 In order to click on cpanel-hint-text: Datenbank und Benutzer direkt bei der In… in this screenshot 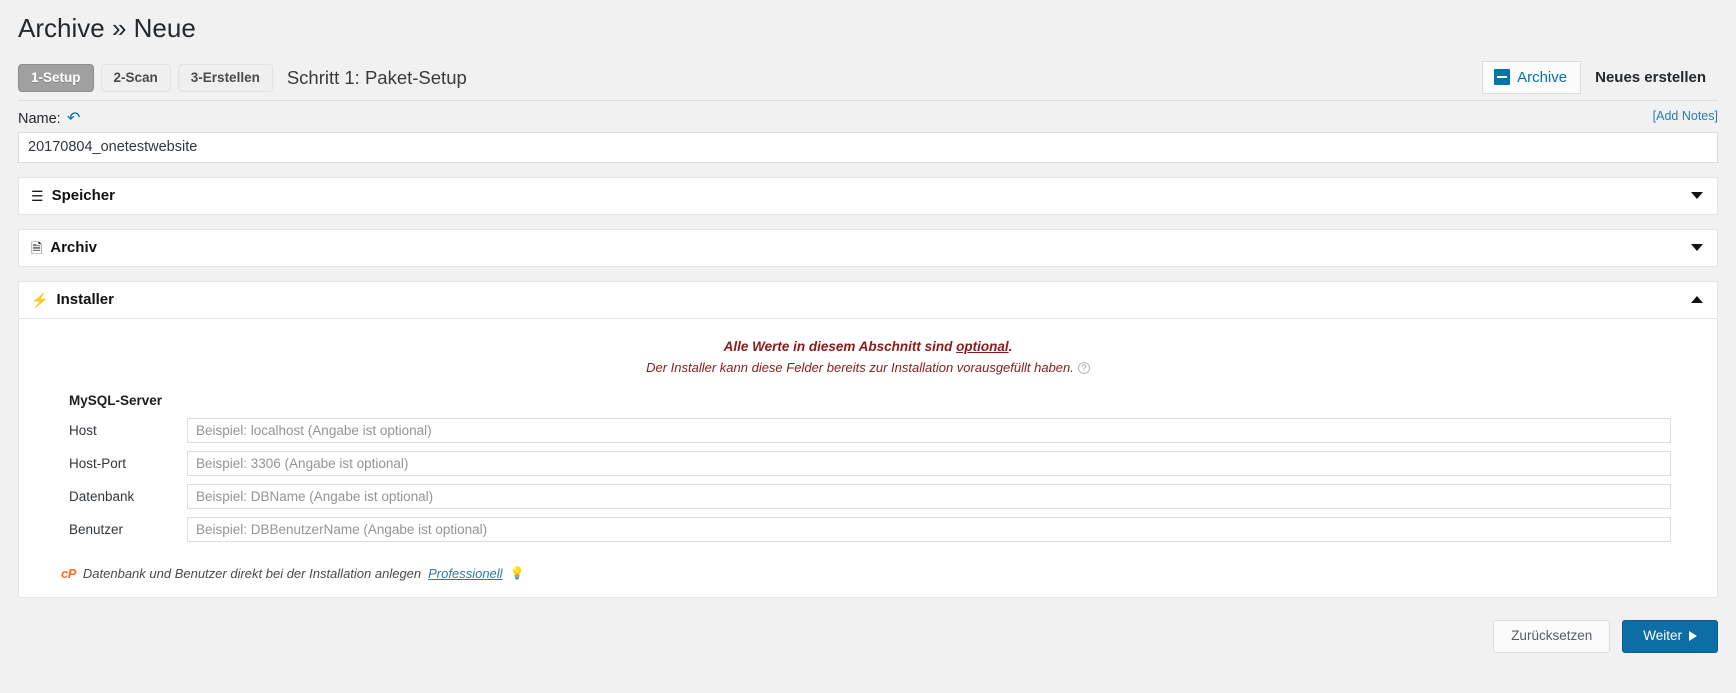, I will do `click(252, 573)`.